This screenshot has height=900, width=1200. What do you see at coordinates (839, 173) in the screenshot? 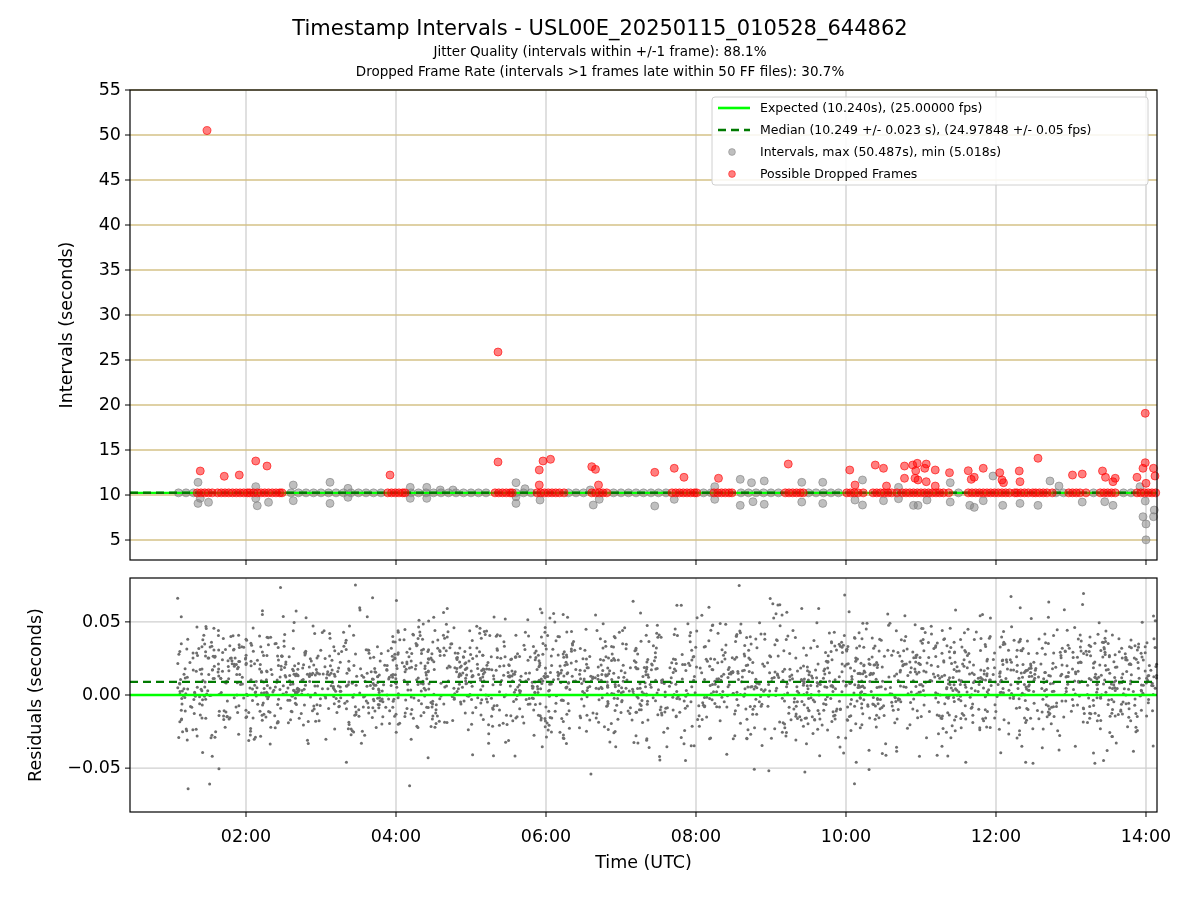
I see `legend-label: Possible Dropped Frames` at bounding box center [839, 173].